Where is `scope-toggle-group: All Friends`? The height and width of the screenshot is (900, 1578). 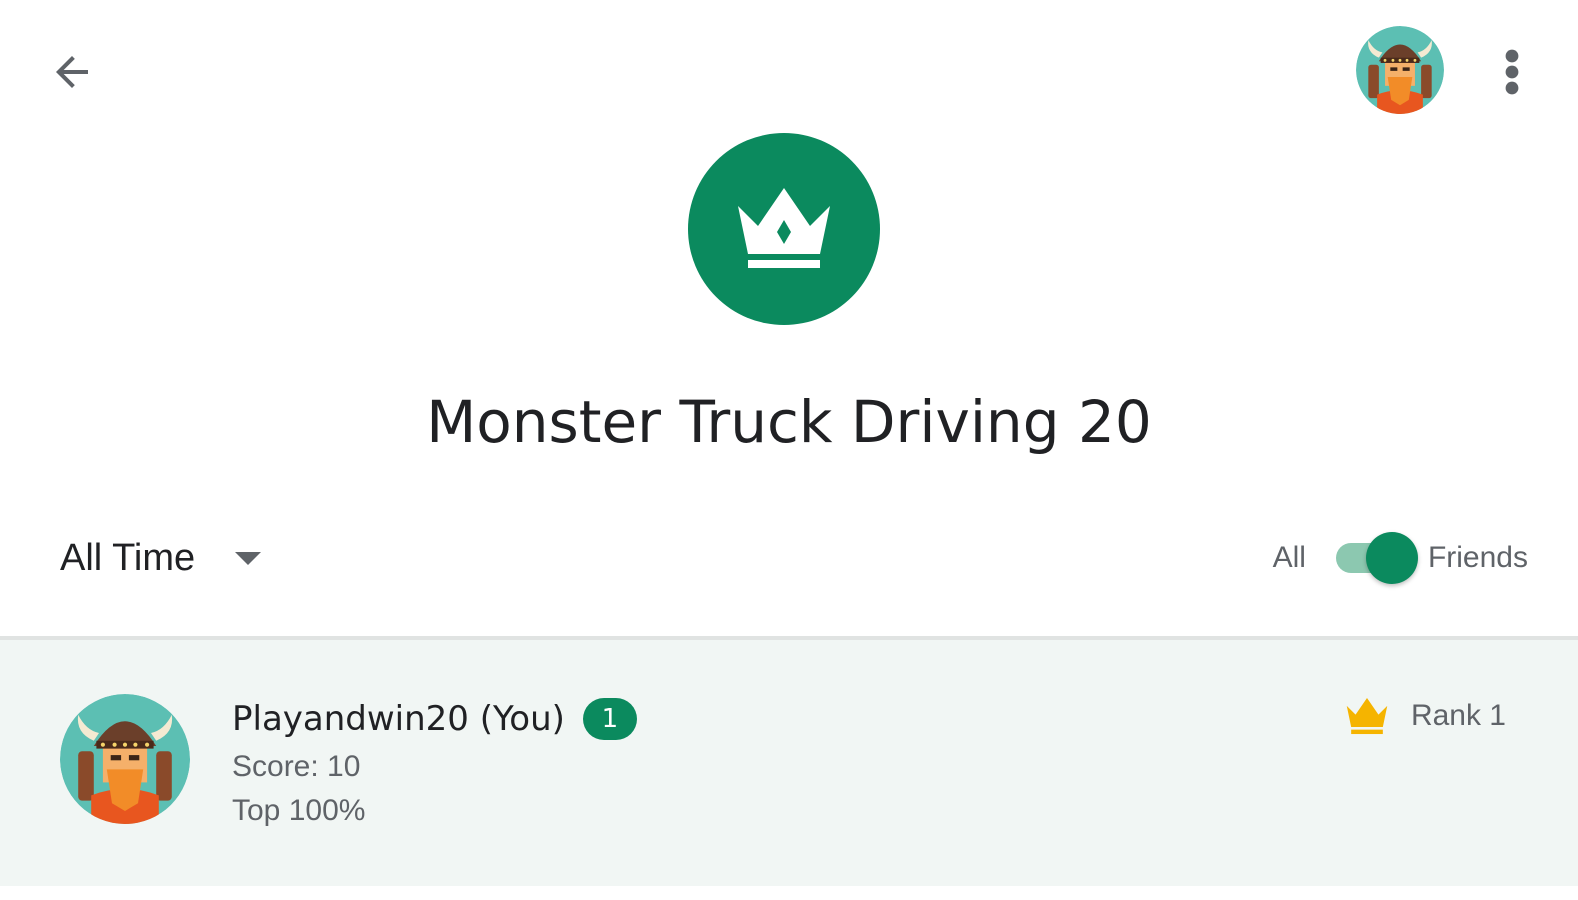
scope-toggle-group: All Friends is located at coordinates (1400, 558).